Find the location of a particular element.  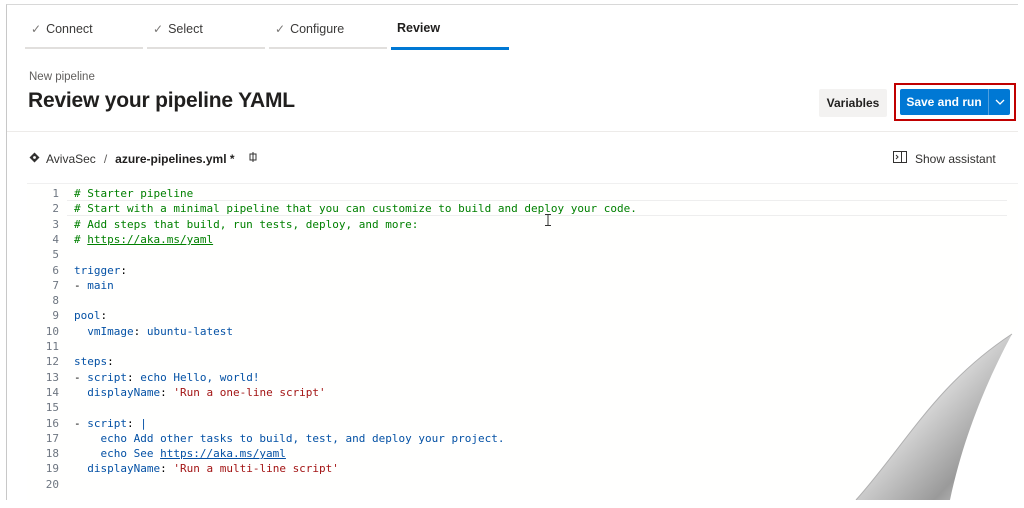

line-number: 18 is located at coordinates (52, 454).